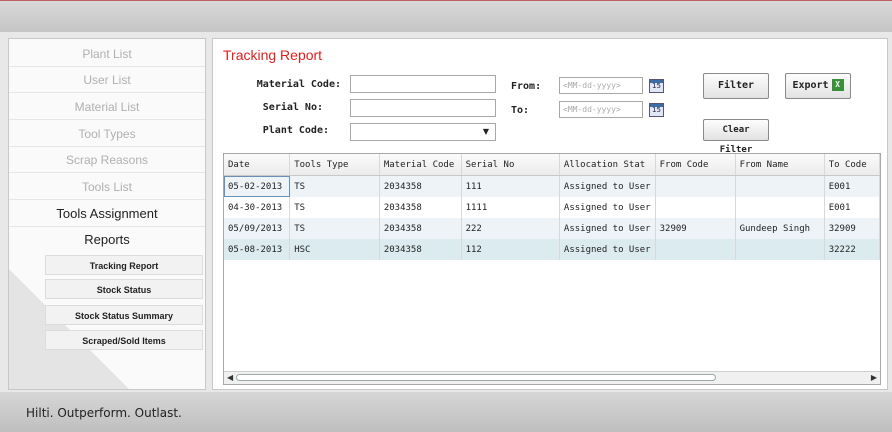  I want to click on serial-no-label: Serial No:, so click(292, 107).